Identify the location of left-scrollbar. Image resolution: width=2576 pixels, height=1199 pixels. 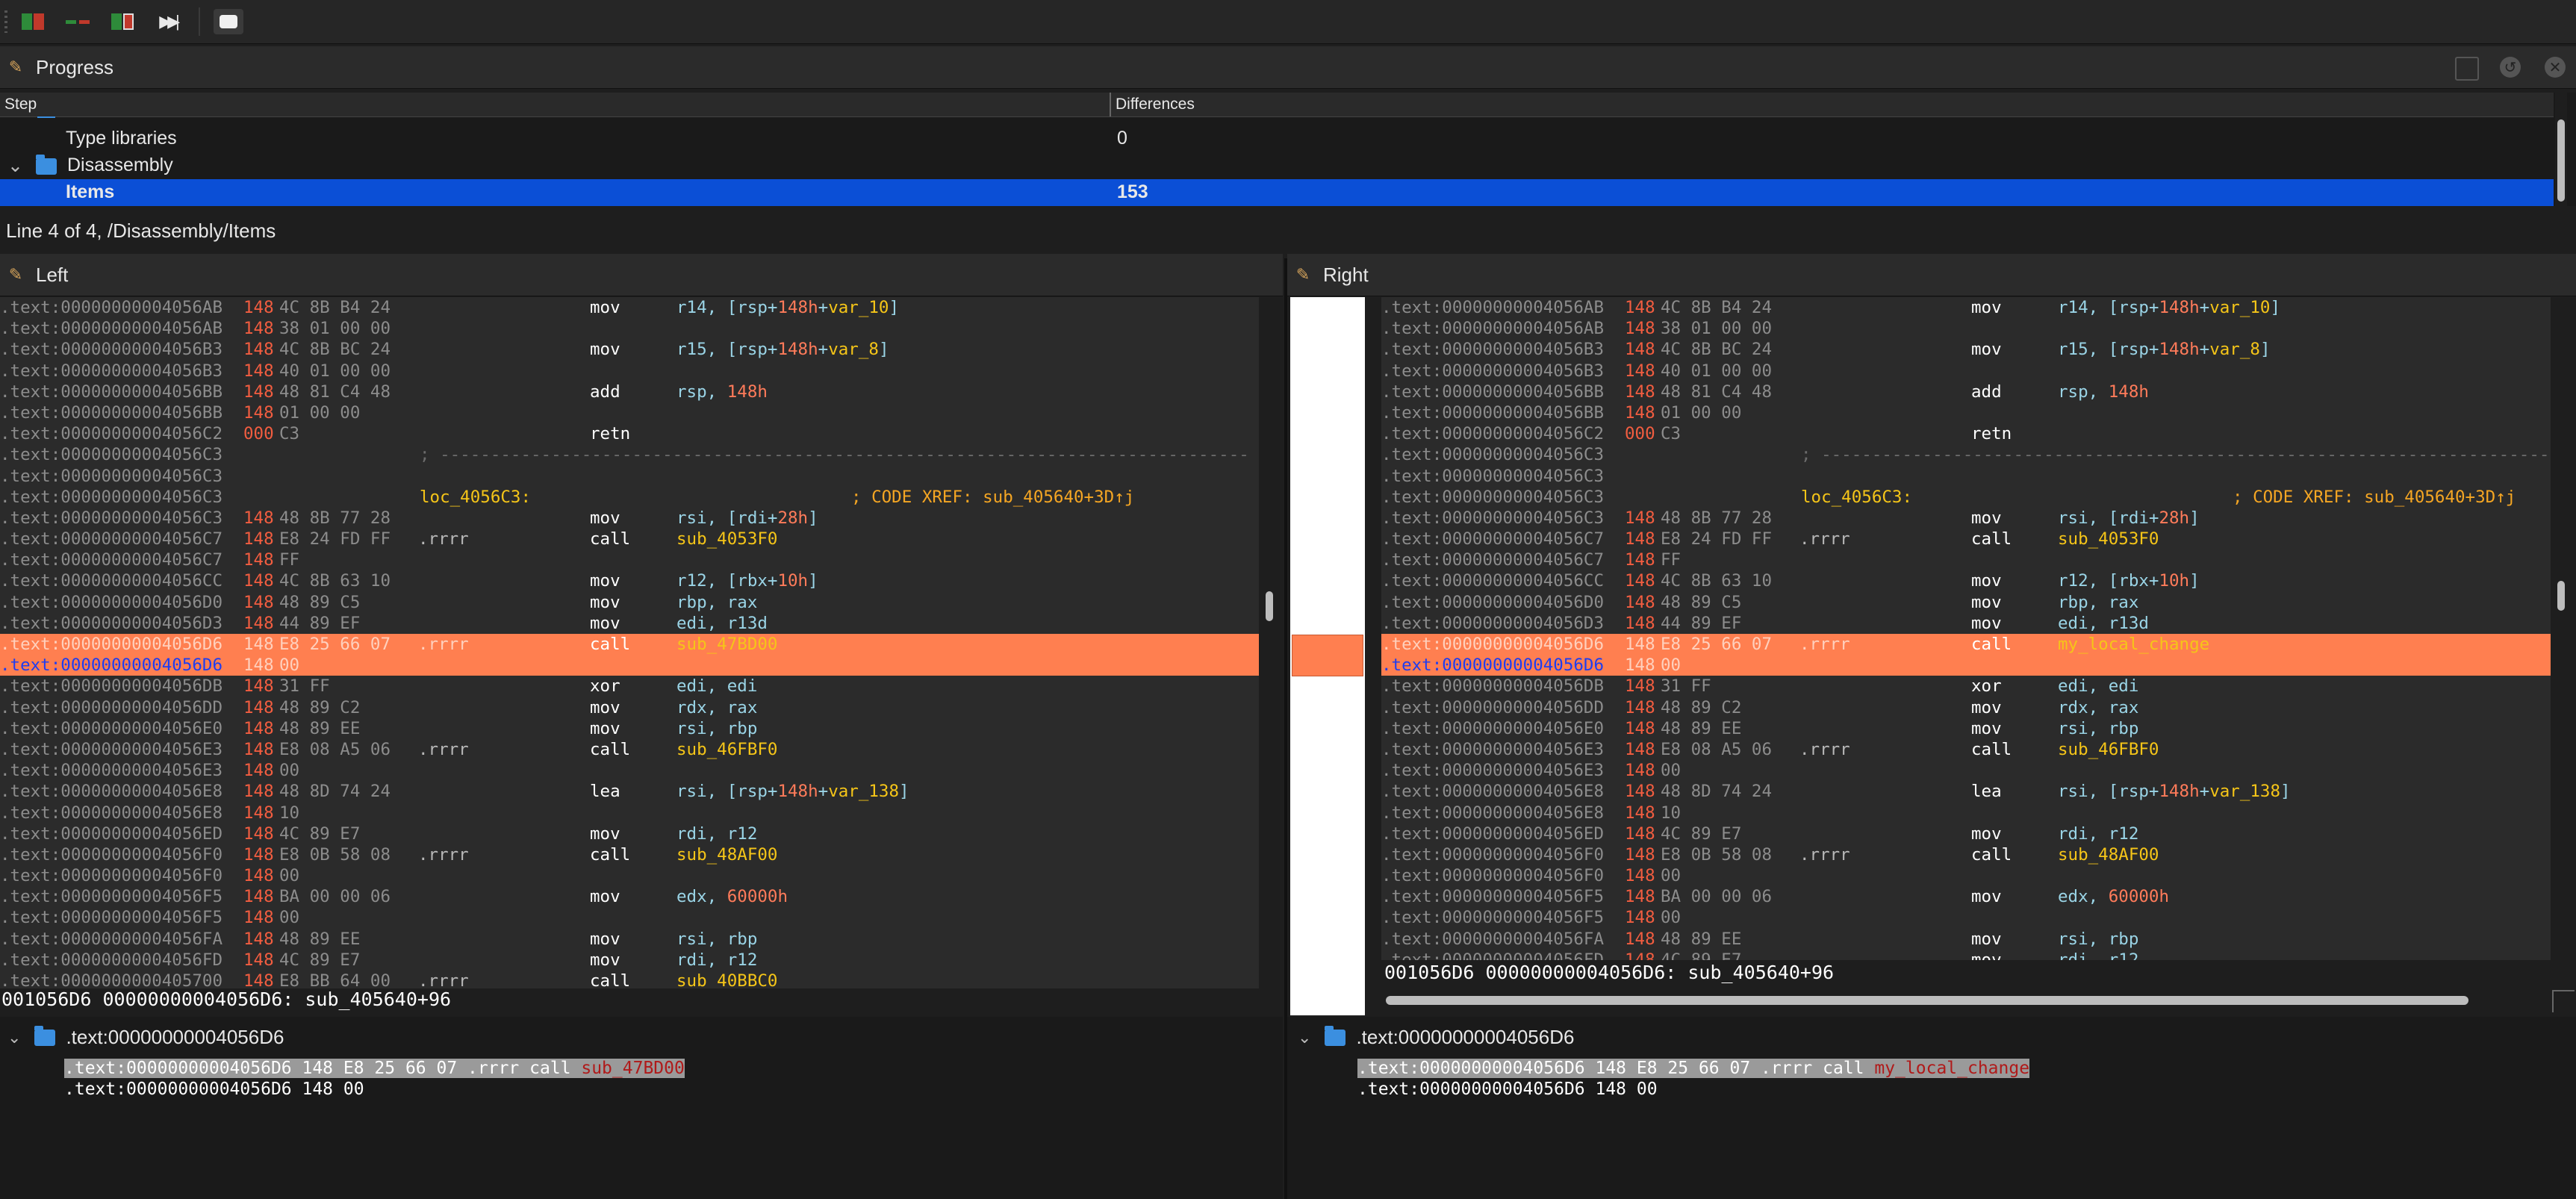
(1269, 642).